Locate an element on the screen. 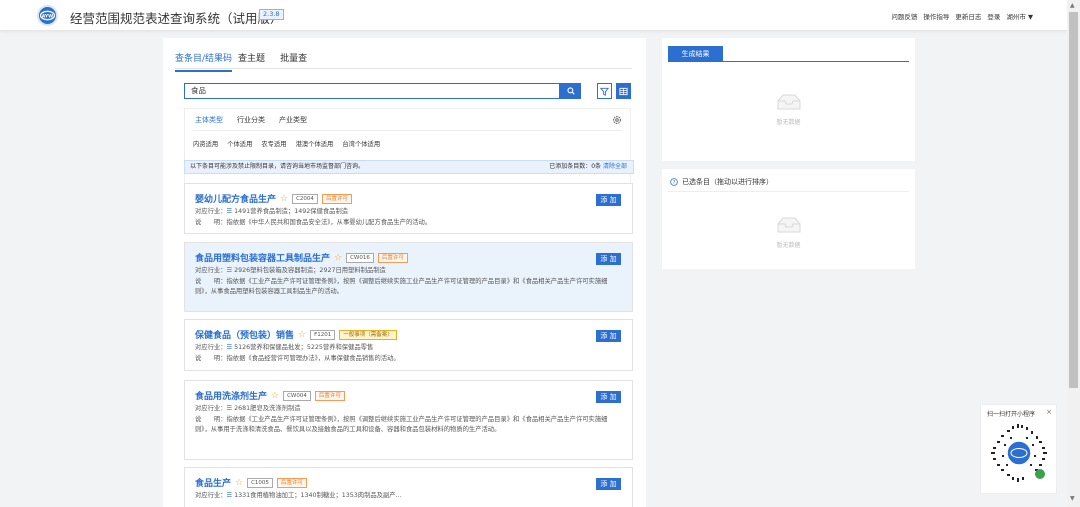  scroll-up-arrow-icon: ▲ is located at coordinates (1072, 5).